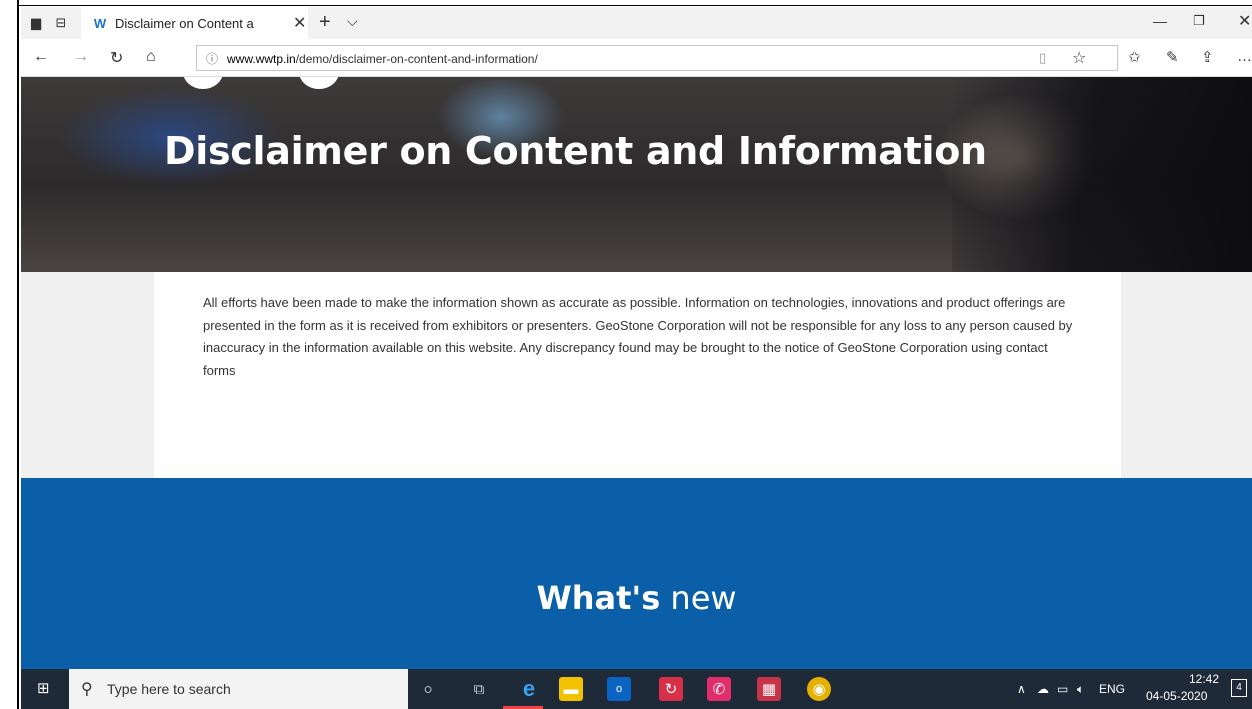 The height and width of the screenshot is (709, 1252). I want to click on windows-start-icon: ⊞, so click(45, 689).